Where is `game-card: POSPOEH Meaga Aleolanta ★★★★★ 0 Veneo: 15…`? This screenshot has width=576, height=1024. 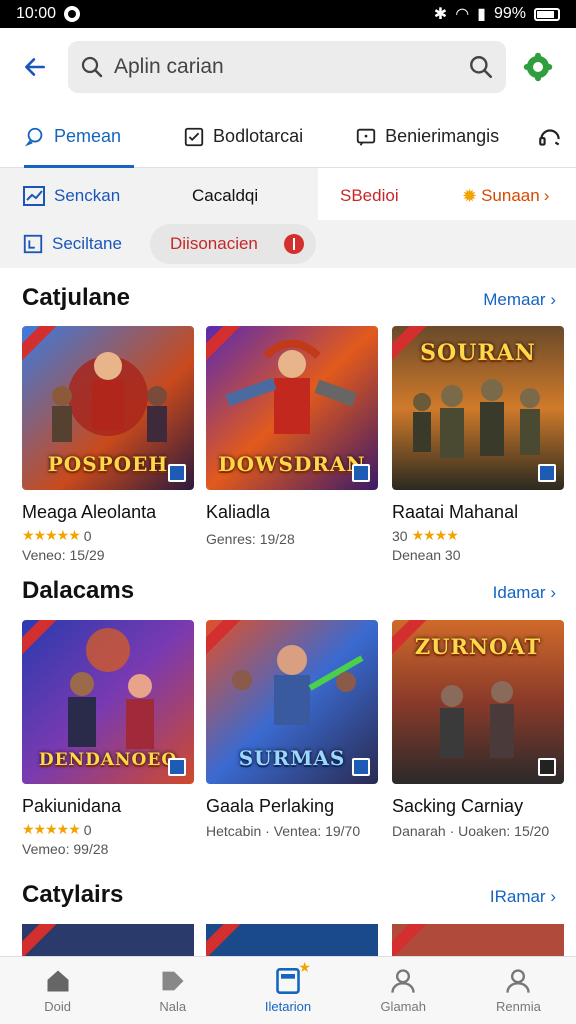 game-card: POSPOEH Meaga Aleolanta ★★★★★ 0 Veneo: 15… is located at coordinates (108, 444).